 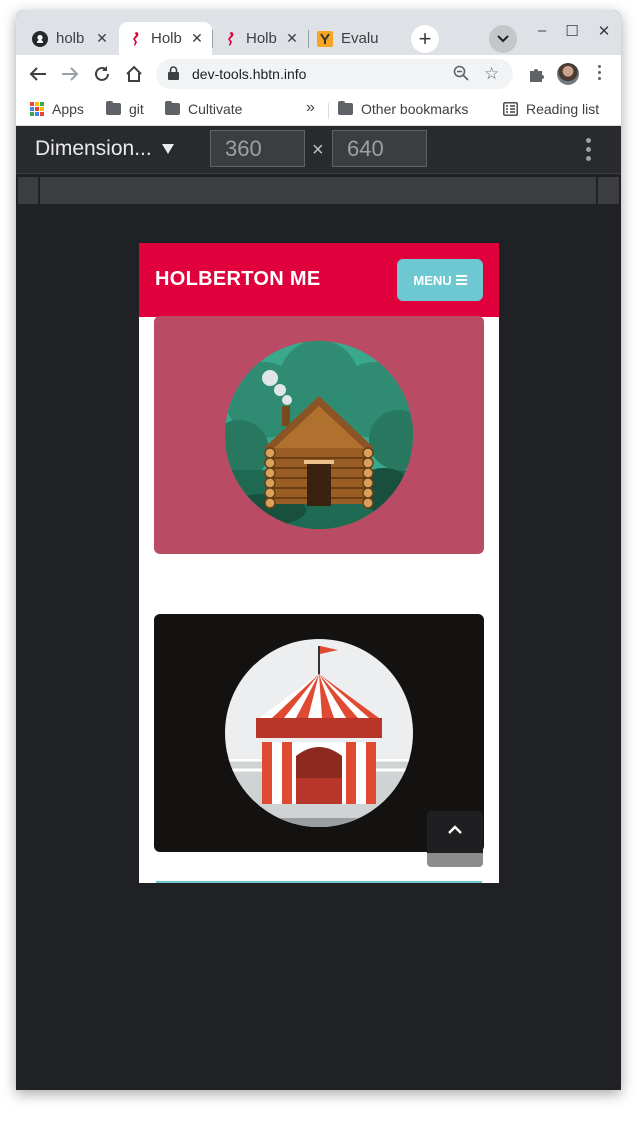 I want to click on device-toolbar: Dimension... ×, so click(x=318, y=150).